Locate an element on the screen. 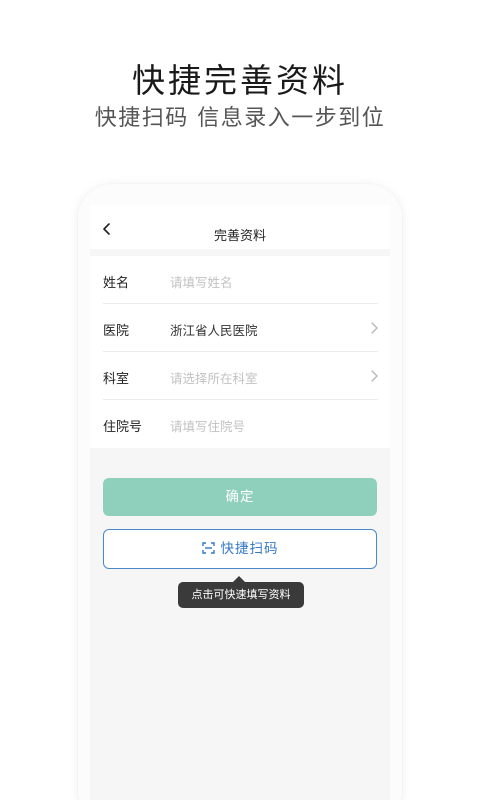 The width and height of the screenshot is (480, 800). name-input: 请填写姓名 is located at coordinates (201, 281).